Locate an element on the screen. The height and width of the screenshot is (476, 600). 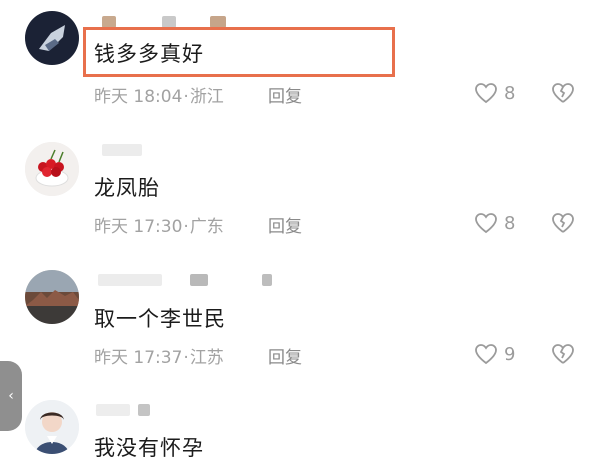
comment-text: 取一个李世民 is located at coordinates (160, 319).